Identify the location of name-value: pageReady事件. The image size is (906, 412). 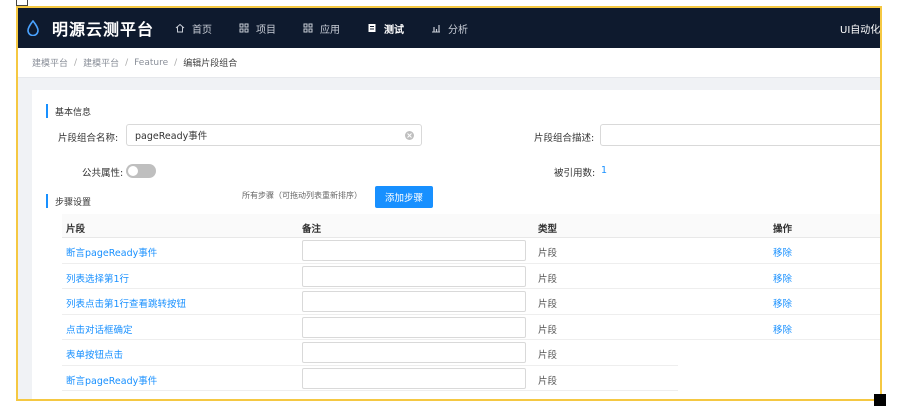
(171, 136).